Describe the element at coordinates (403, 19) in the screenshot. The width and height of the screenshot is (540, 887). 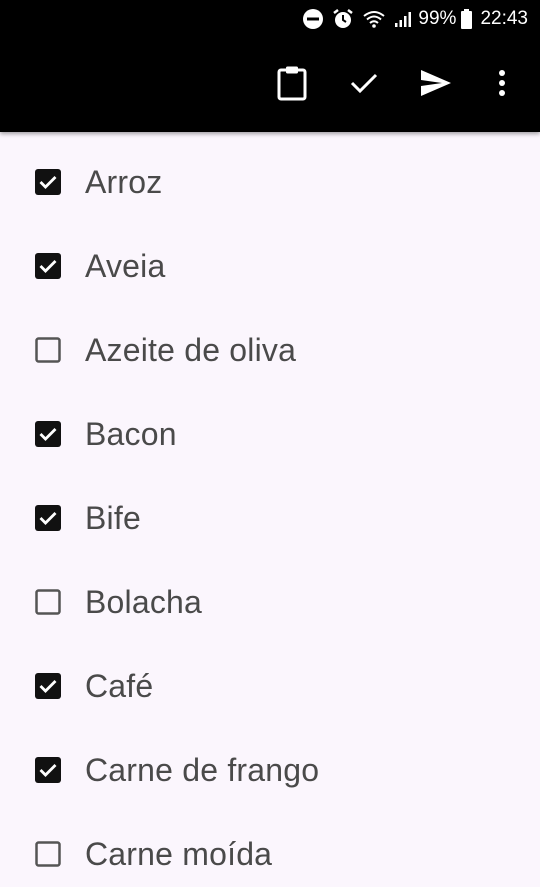
I see `signal-icon` at that location.